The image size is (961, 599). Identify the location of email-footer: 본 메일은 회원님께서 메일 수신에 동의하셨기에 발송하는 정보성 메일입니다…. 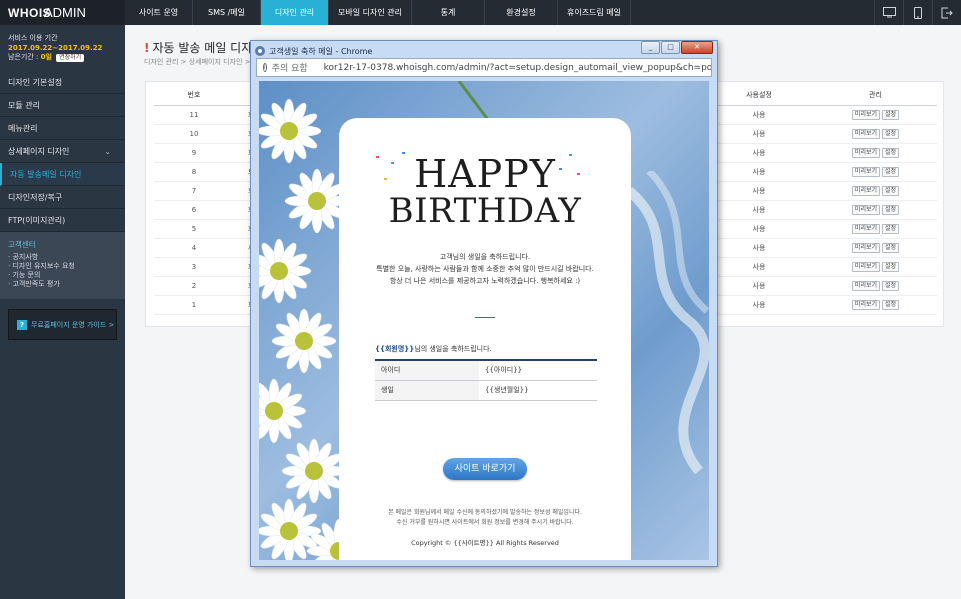
(485, 518).